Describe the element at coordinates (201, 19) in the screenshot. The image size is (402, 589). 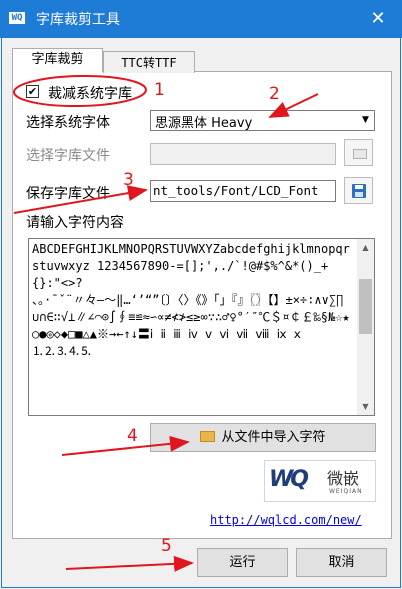
I see `title-bar: WQ 字库裁剪工具 ✕` at that location.